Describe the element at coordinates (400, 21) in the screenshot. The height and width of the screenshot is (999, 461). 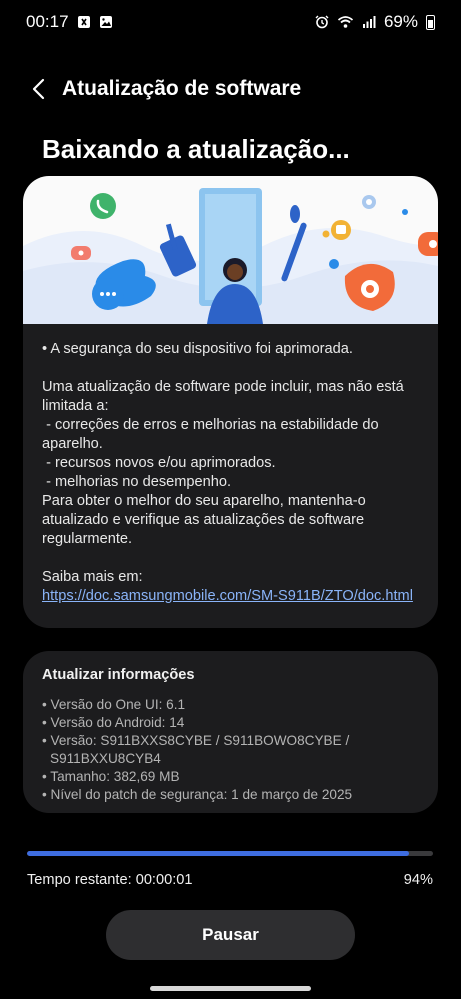
I see `battery-percent: 69%` at that location.